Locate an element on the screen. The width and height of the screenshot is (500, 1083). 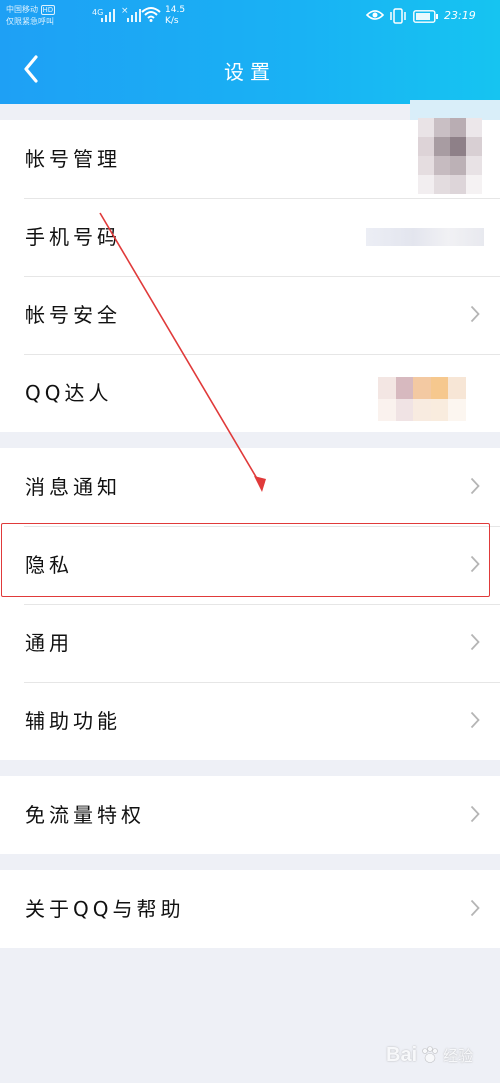
carrier-info: 中国移动 HD 仅限紧急呼叫 is located at coordinates (31, 15).